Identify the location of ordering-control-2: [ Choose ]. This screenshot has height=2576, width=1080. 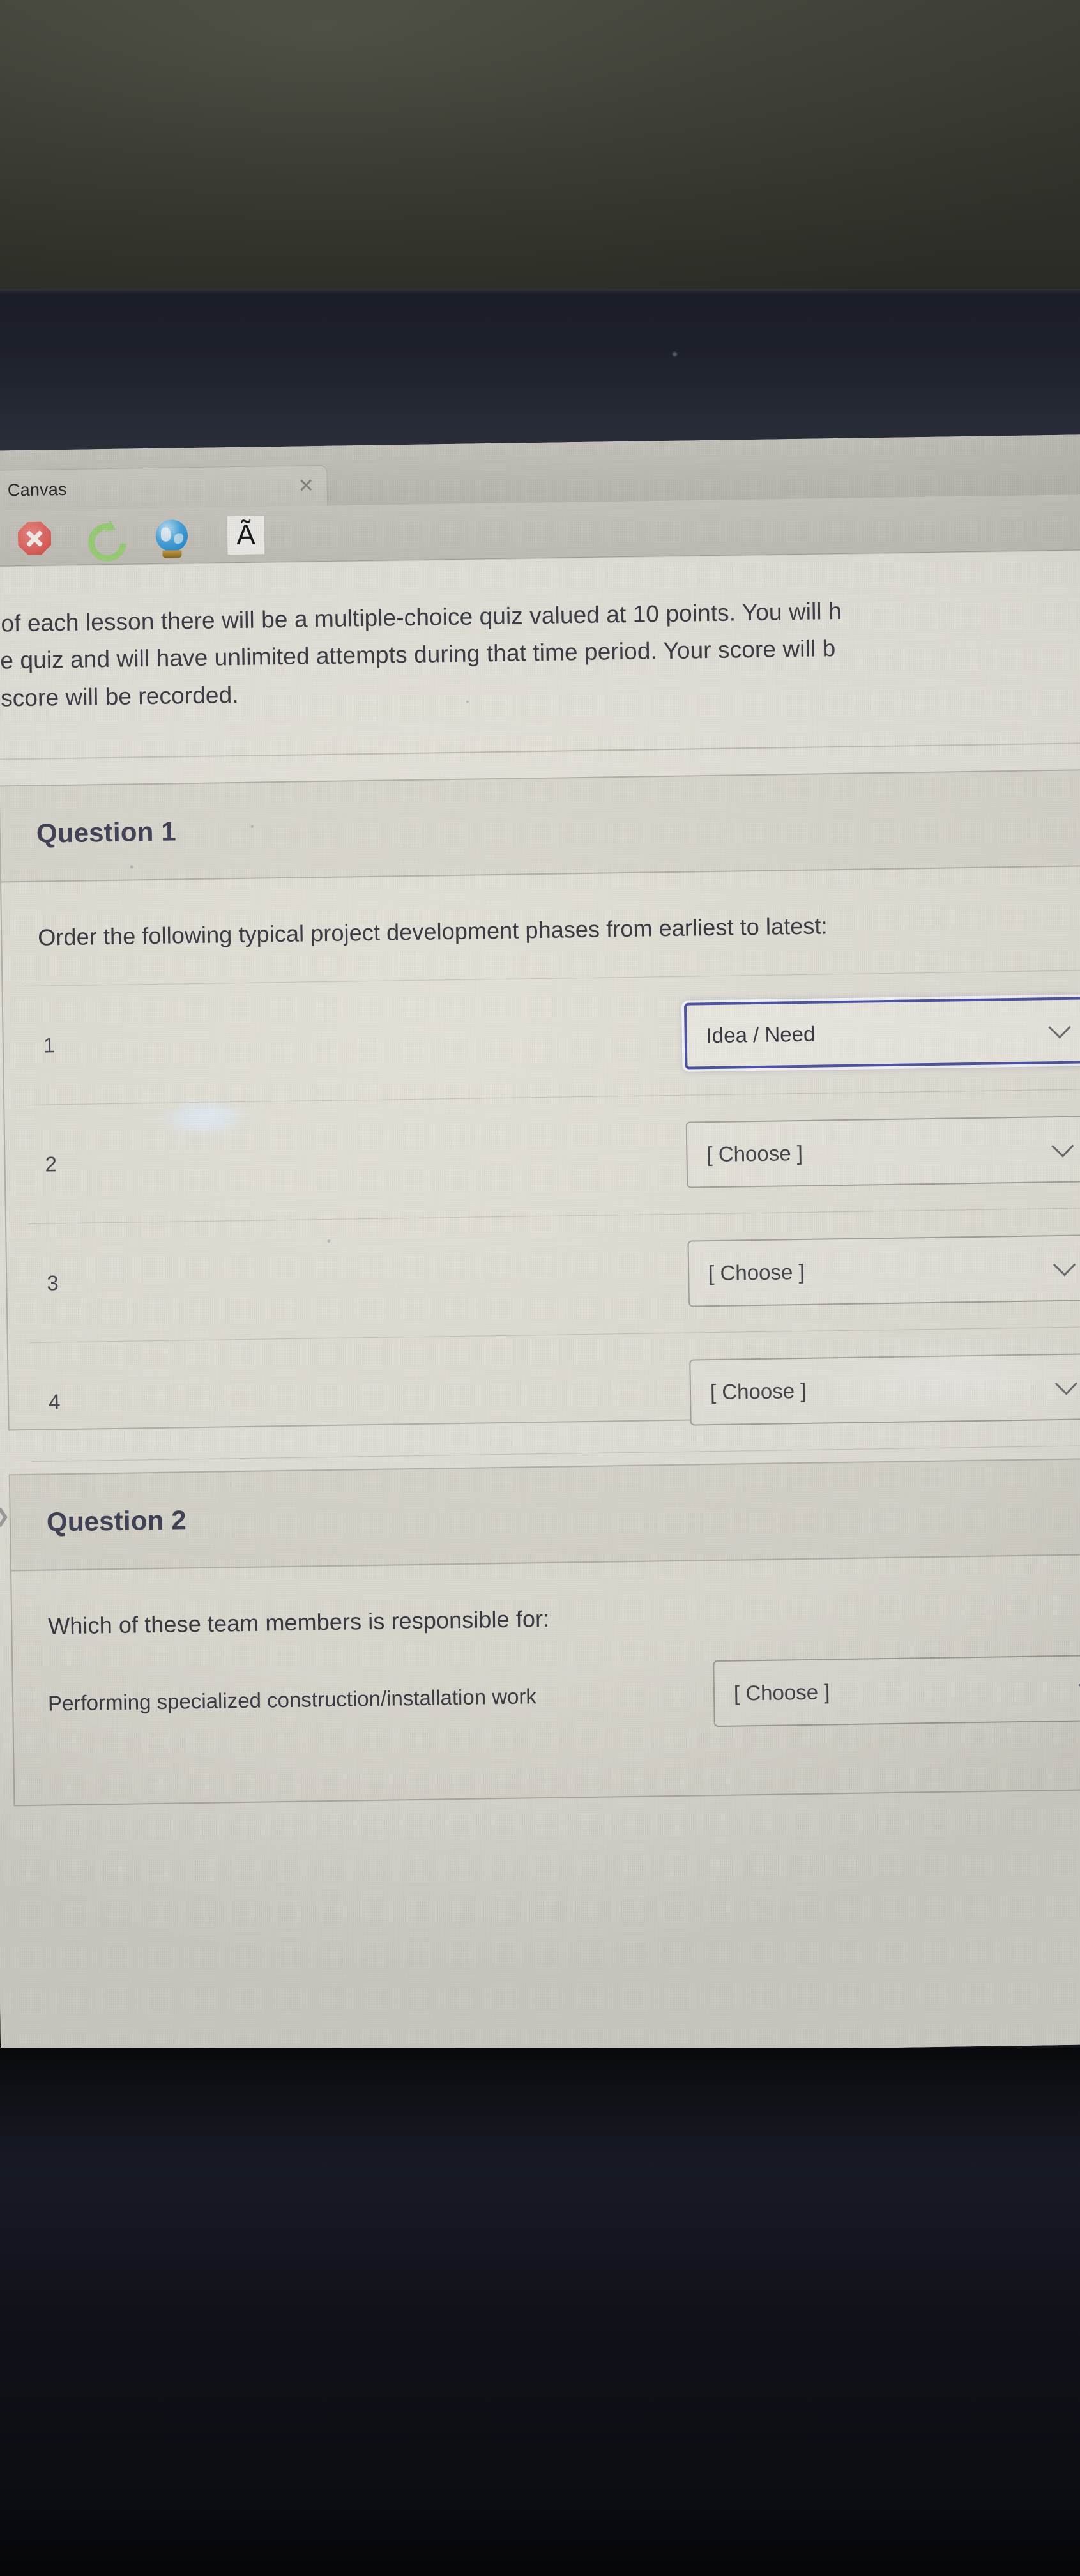
(882, 1151).